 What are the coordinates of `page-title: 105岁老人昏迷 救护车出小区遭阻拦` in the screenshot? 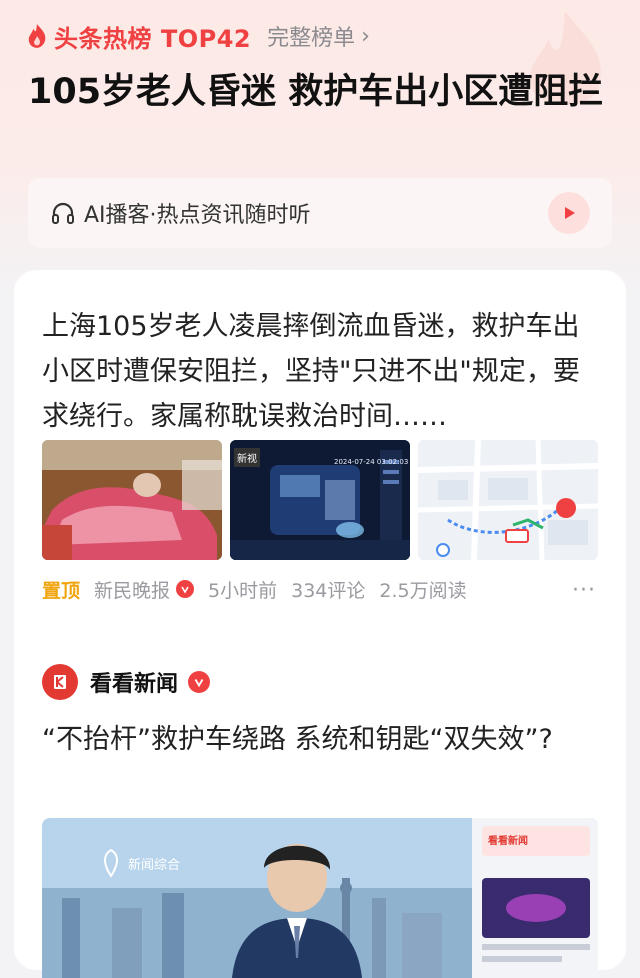 It's located at (316, 92).